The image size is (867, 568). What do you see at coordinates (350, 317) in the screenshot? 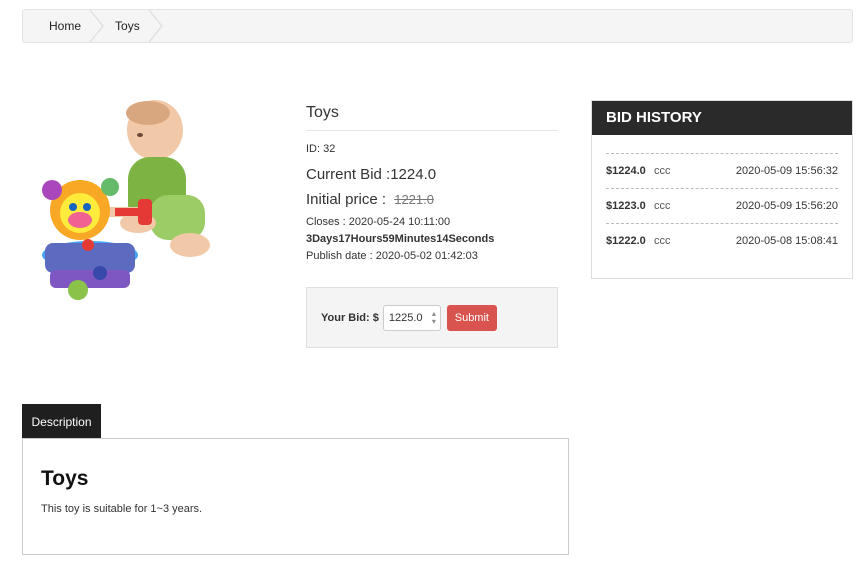
I see `bid-label: Your Bid: $` at bounding box center [350, 317].